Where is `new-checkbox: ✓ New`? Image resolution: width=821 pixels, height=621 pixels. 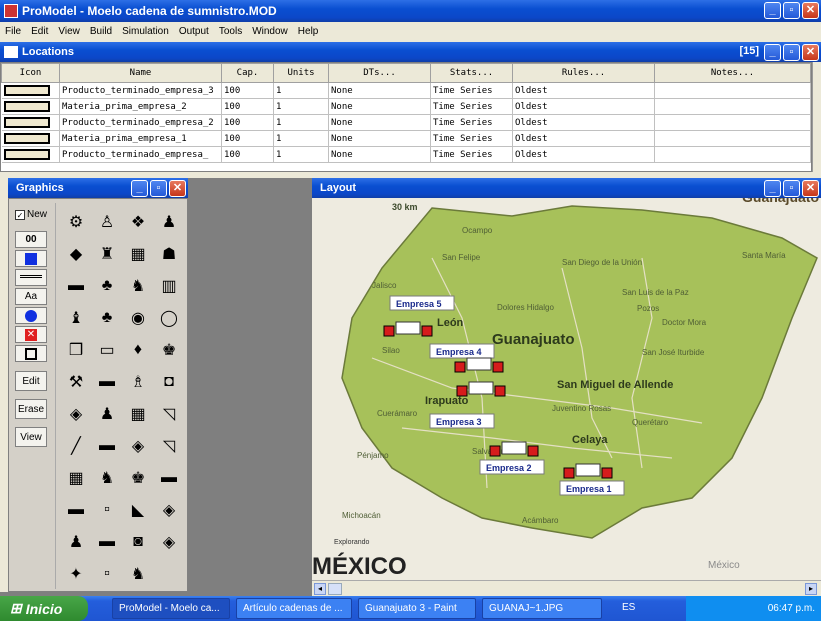
new-checkbox: ✓ New is located at coordinates (31, 214).